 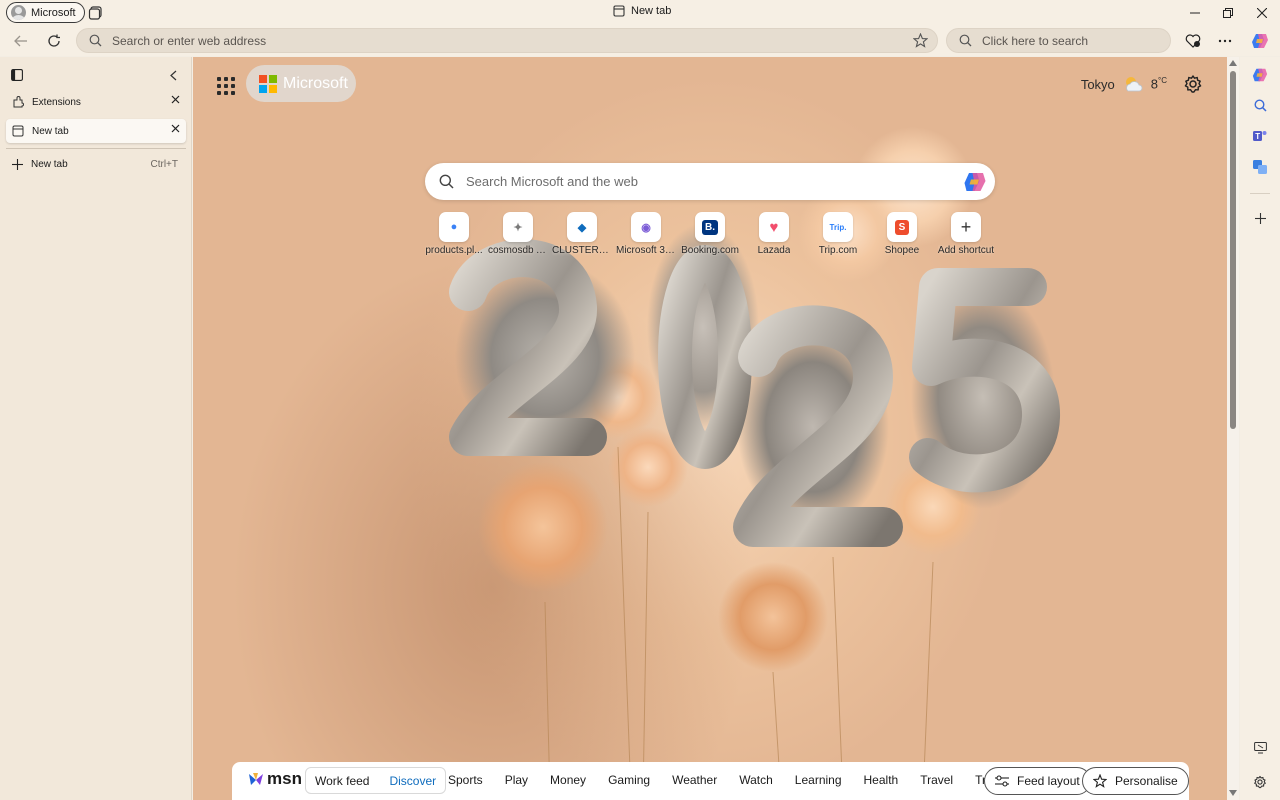 What do you see at coordinates (342, 781) in the screenshot?
I see `work-feed-tab: Work feed` at bounding box center [342, 781].